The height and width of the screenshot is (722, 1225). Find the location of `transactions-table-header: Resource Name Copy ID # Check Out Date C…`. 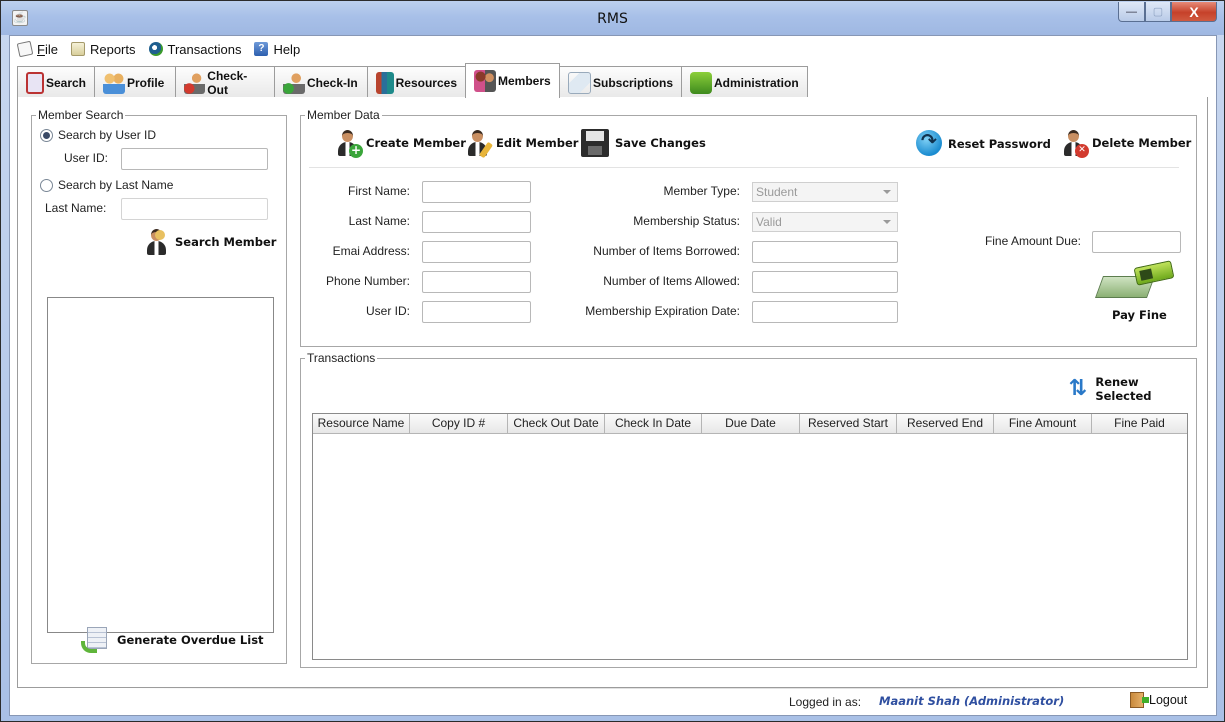

transactions-table-header: Resource Name Copy ID # Check Out Date C… is located at coordinates (750, 424).